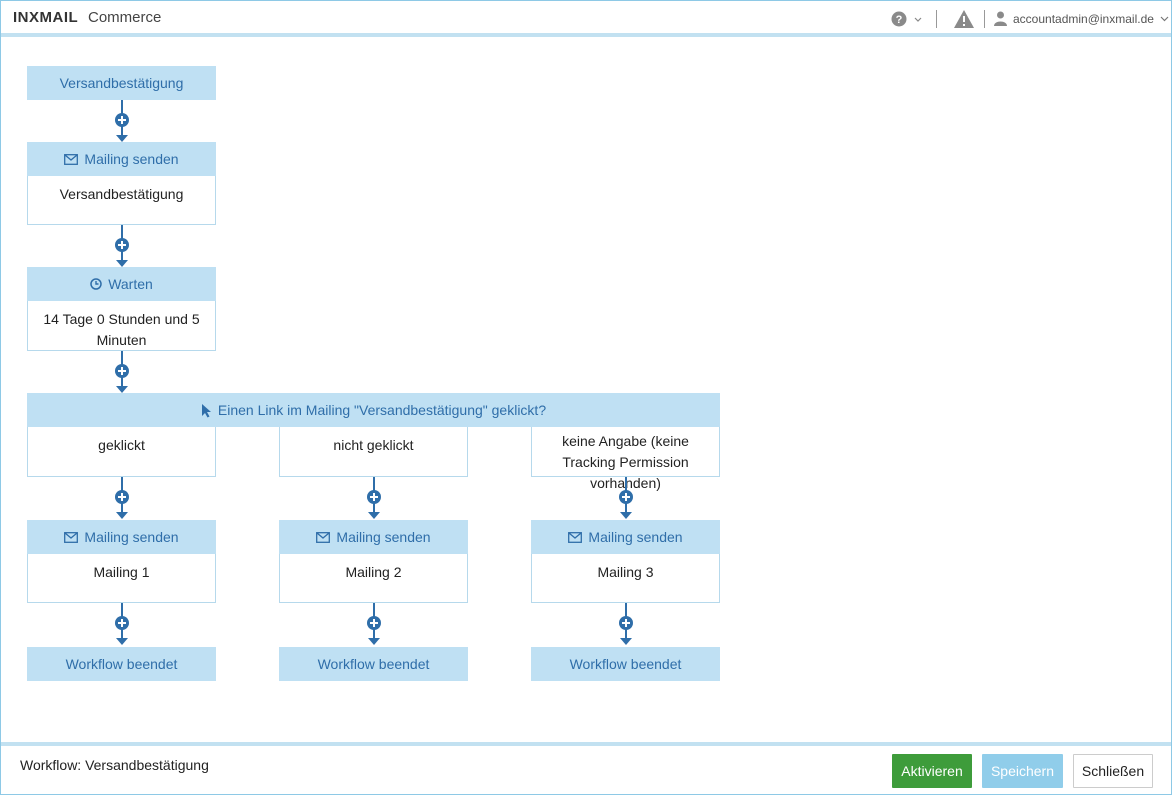 The width and height of the screenshot is (1172, 795). Describe the element at coordinates (130, 284) in the screenshot. I see `wait-node-title: Warten` at that location.